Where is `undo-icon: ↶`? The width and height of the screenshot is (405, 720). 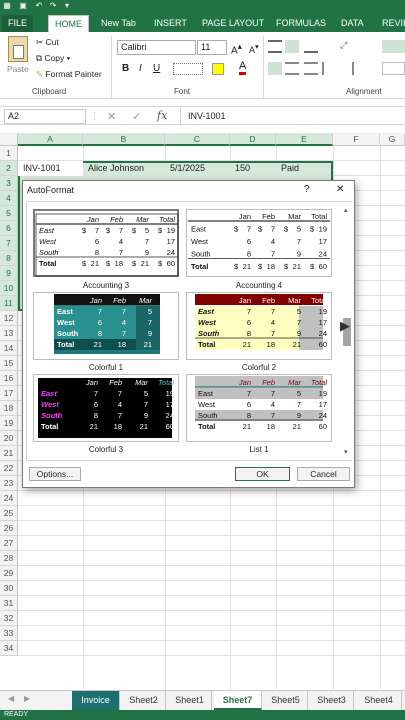 undo-icon: ↶ is located at coordinates (39, 6).